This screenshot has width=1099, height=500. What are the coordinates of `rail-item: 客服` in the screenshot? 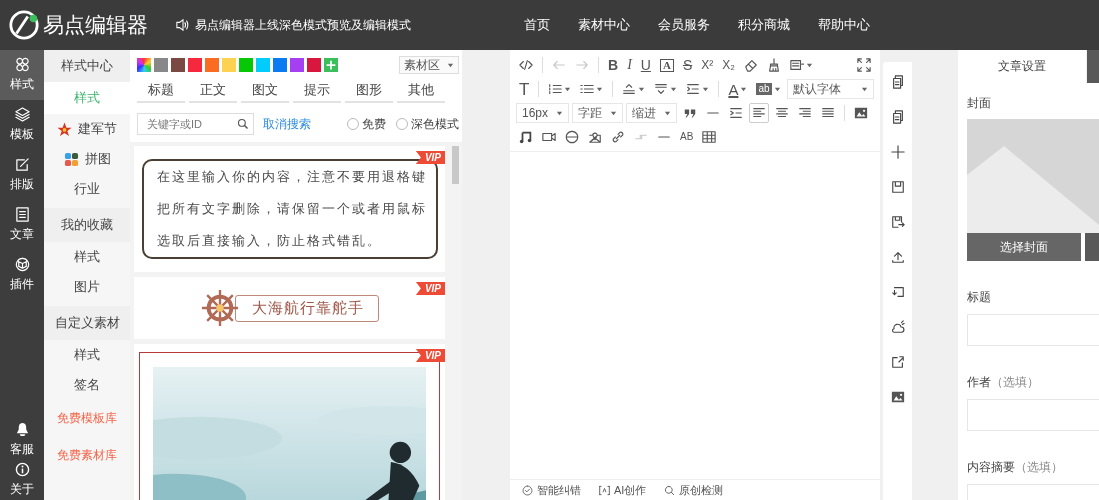 It's located at (22, 440).